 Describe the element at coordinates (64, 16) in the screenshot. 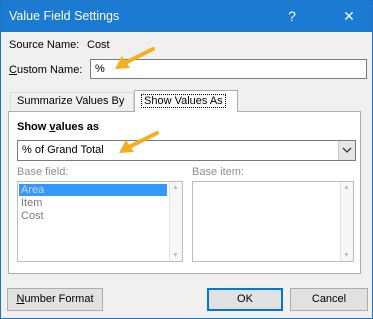

I see `window-title: Value Field Settings` at that location.